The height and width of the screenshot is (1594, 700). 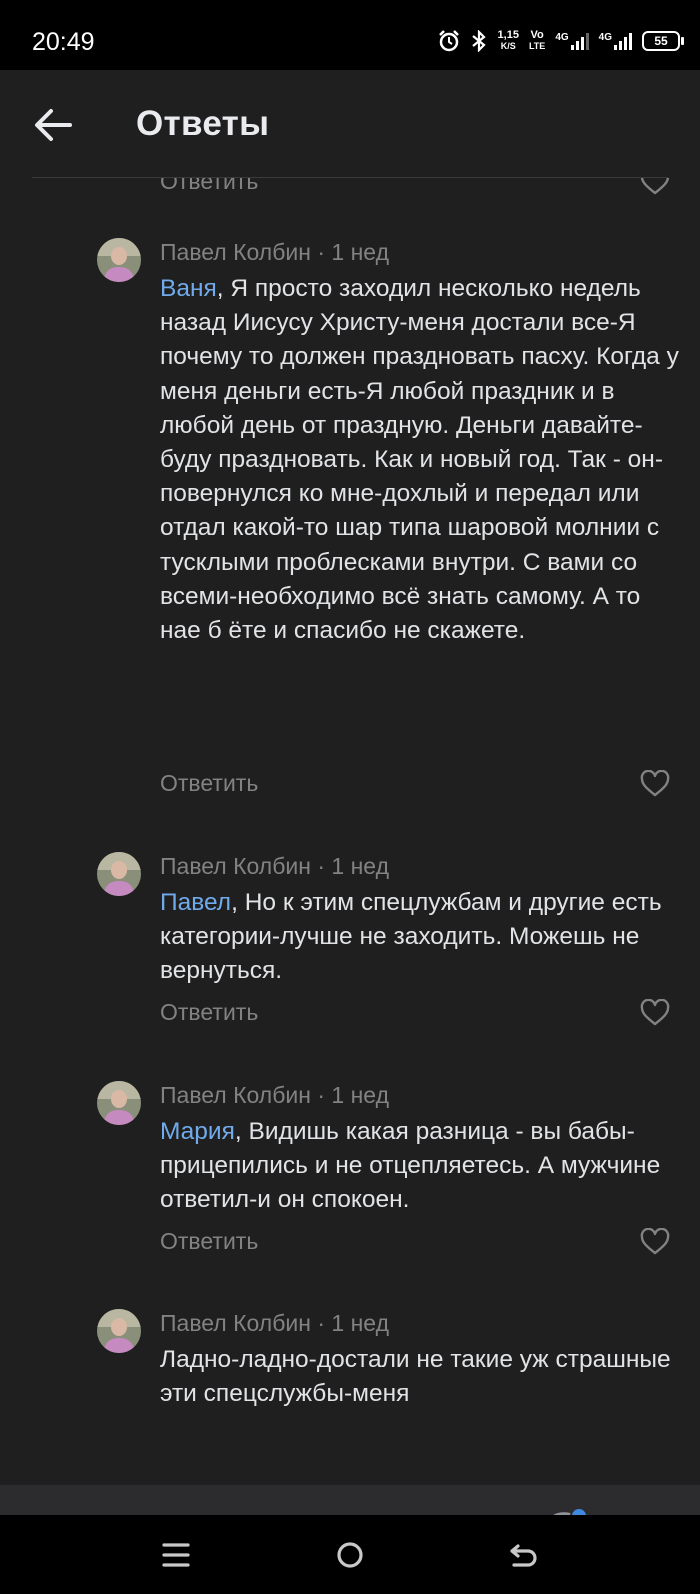 What do you see at coordinates (537, 46) in the screenshot?
I see `volte-bottom: LTE` at bounding box center [537, 46].